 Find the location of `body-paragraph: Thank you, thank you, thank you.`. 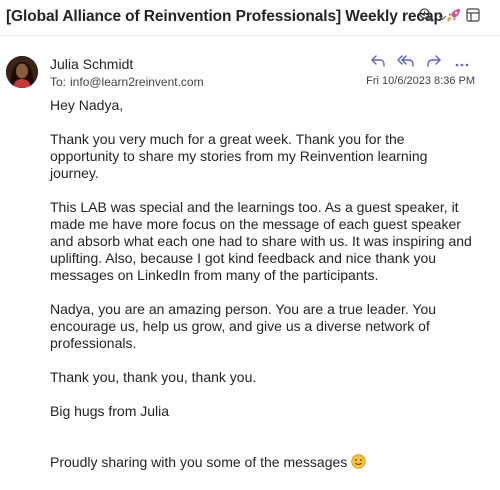

body-paragraph: Thank you, thank you, thank you. is located at coordinates (153, 377).